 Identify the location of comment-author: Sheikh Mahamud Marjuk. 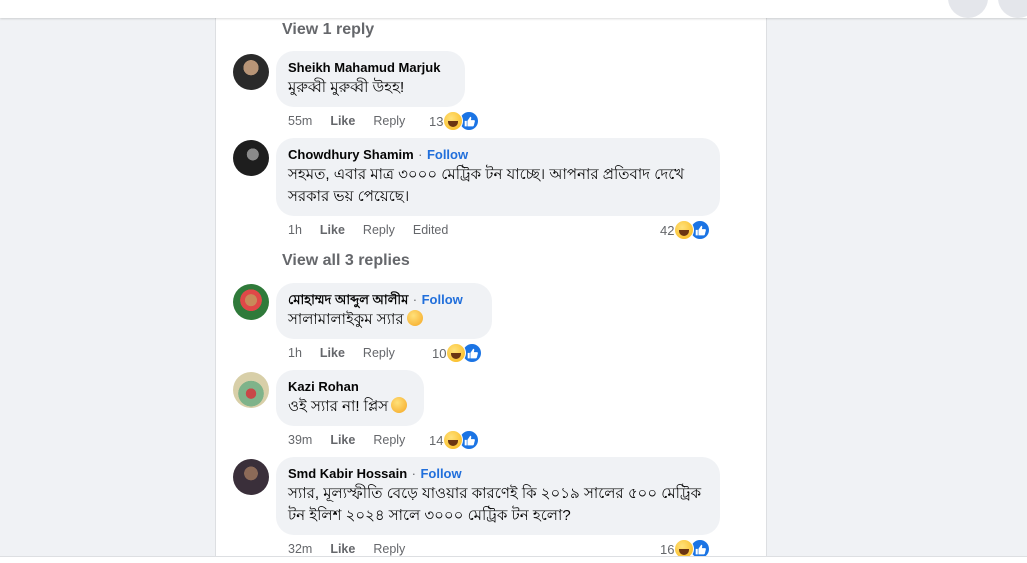
(370, 68).